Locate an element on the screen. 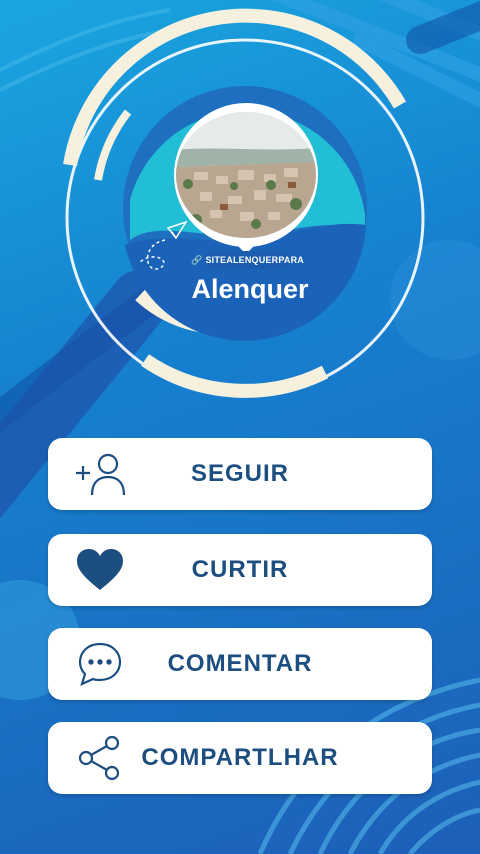 The width and height of the screenshot is (480, 854). comment-label: COMENTAR is located at coordinates (240, 663).